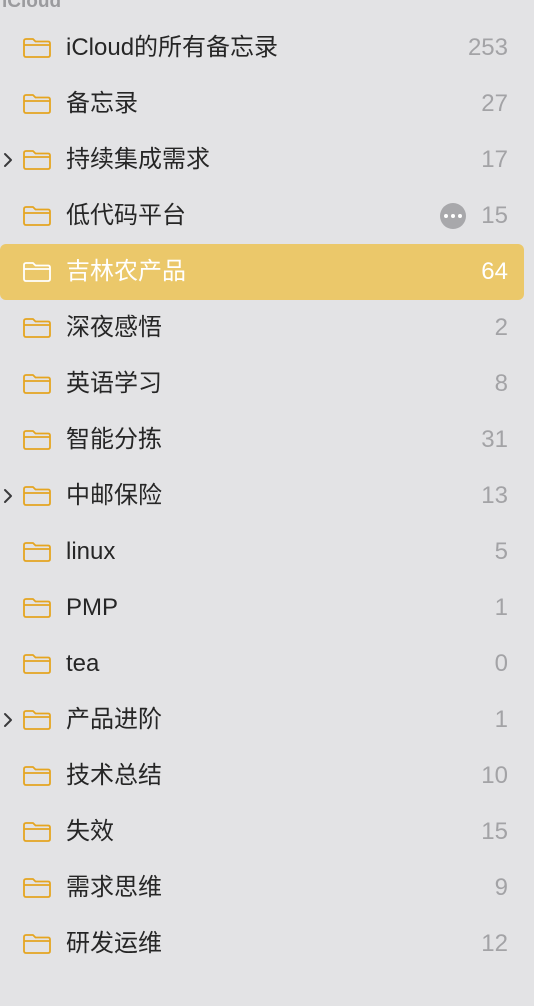 Image resolution: width=534 pixels, height=1006 pixels. Describe the element at coordinates (126, 215) in the screenshot. I see `folder-label: 低代码平台` at that location.